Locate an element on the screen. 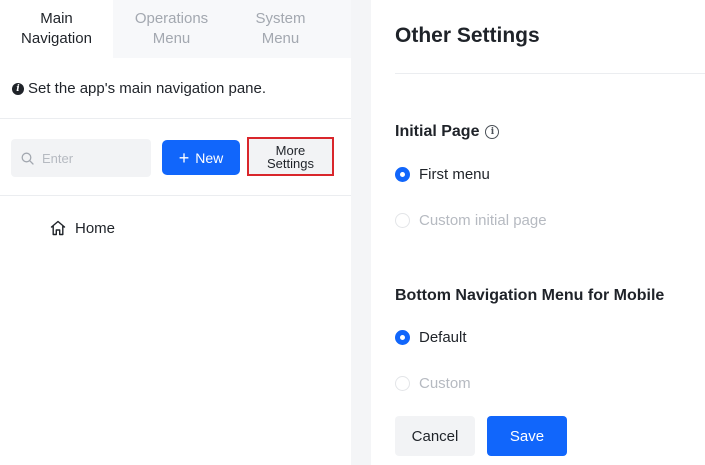 This screenshot has height=465, width=705. radio-custom-initial-page: Custom initial page is located at coordinates (471, 220).